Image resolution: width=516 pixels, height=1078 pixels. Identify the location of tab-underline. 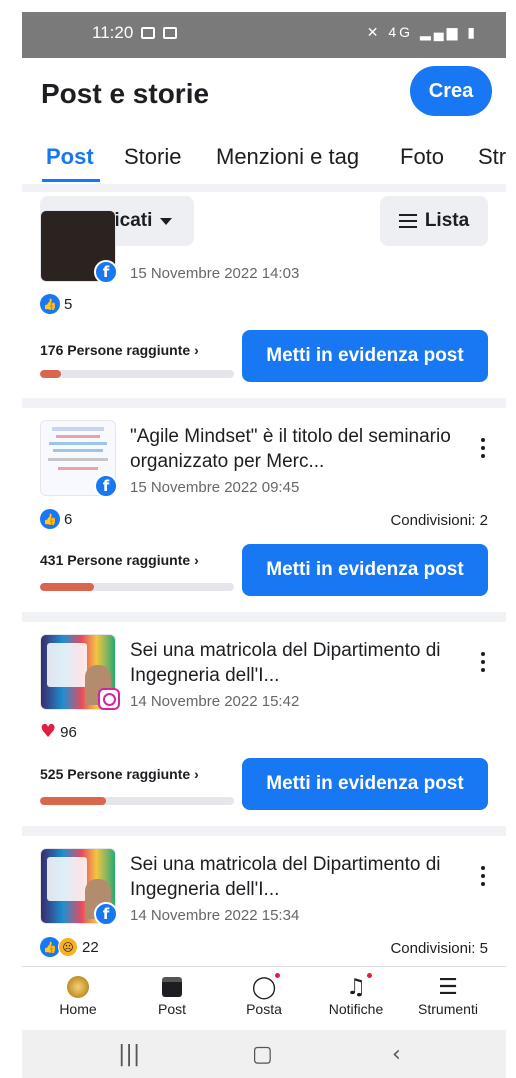
(71, 180).